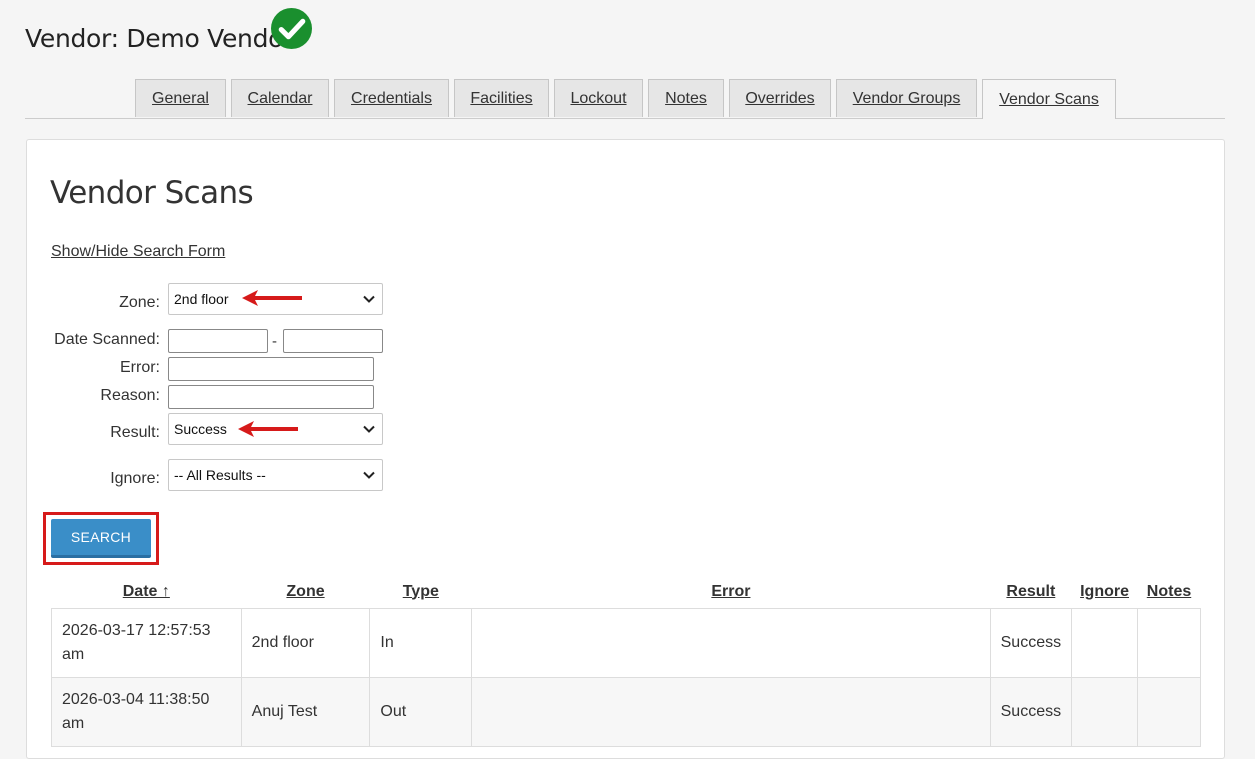 This screenshot has width=1255, height=759. Describe the element at coordinates (305, 712) in the screenshot. I see `cell-zone: Anuj Test` at that location.